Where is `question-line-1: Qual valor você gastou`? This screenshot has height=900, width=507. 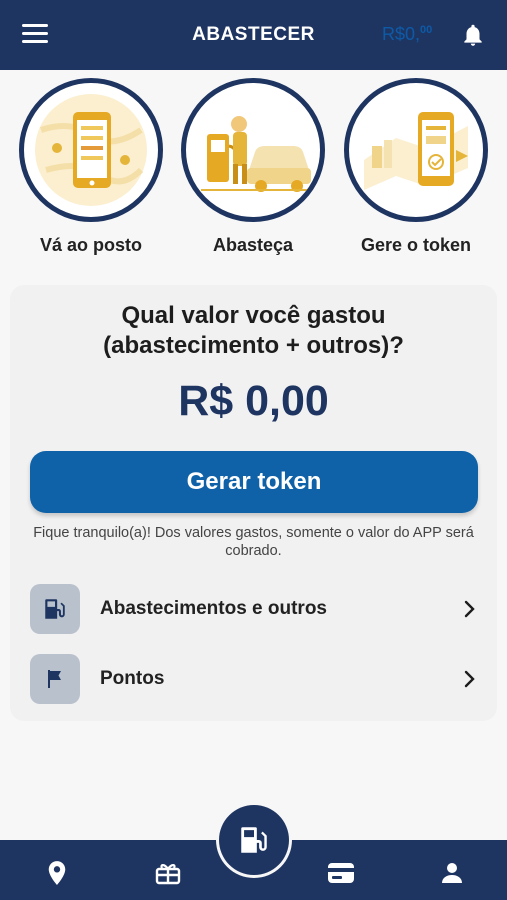
question-line-1: Qual valor você gastou is located at coordinates (253, 315).